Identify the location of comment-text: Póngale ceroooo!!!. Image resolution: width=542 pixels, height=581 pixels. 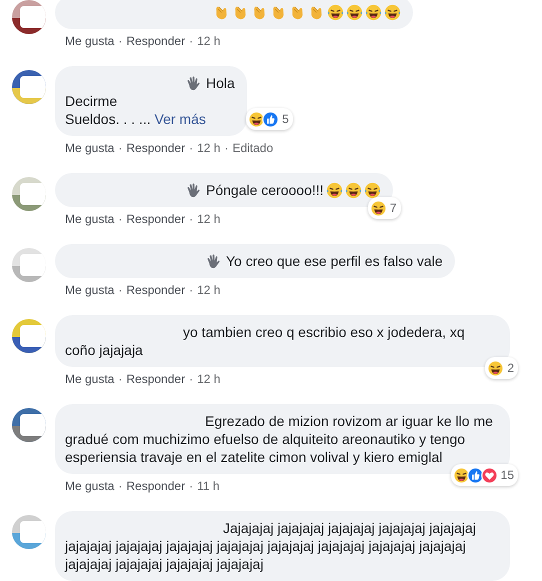
(265, 190).